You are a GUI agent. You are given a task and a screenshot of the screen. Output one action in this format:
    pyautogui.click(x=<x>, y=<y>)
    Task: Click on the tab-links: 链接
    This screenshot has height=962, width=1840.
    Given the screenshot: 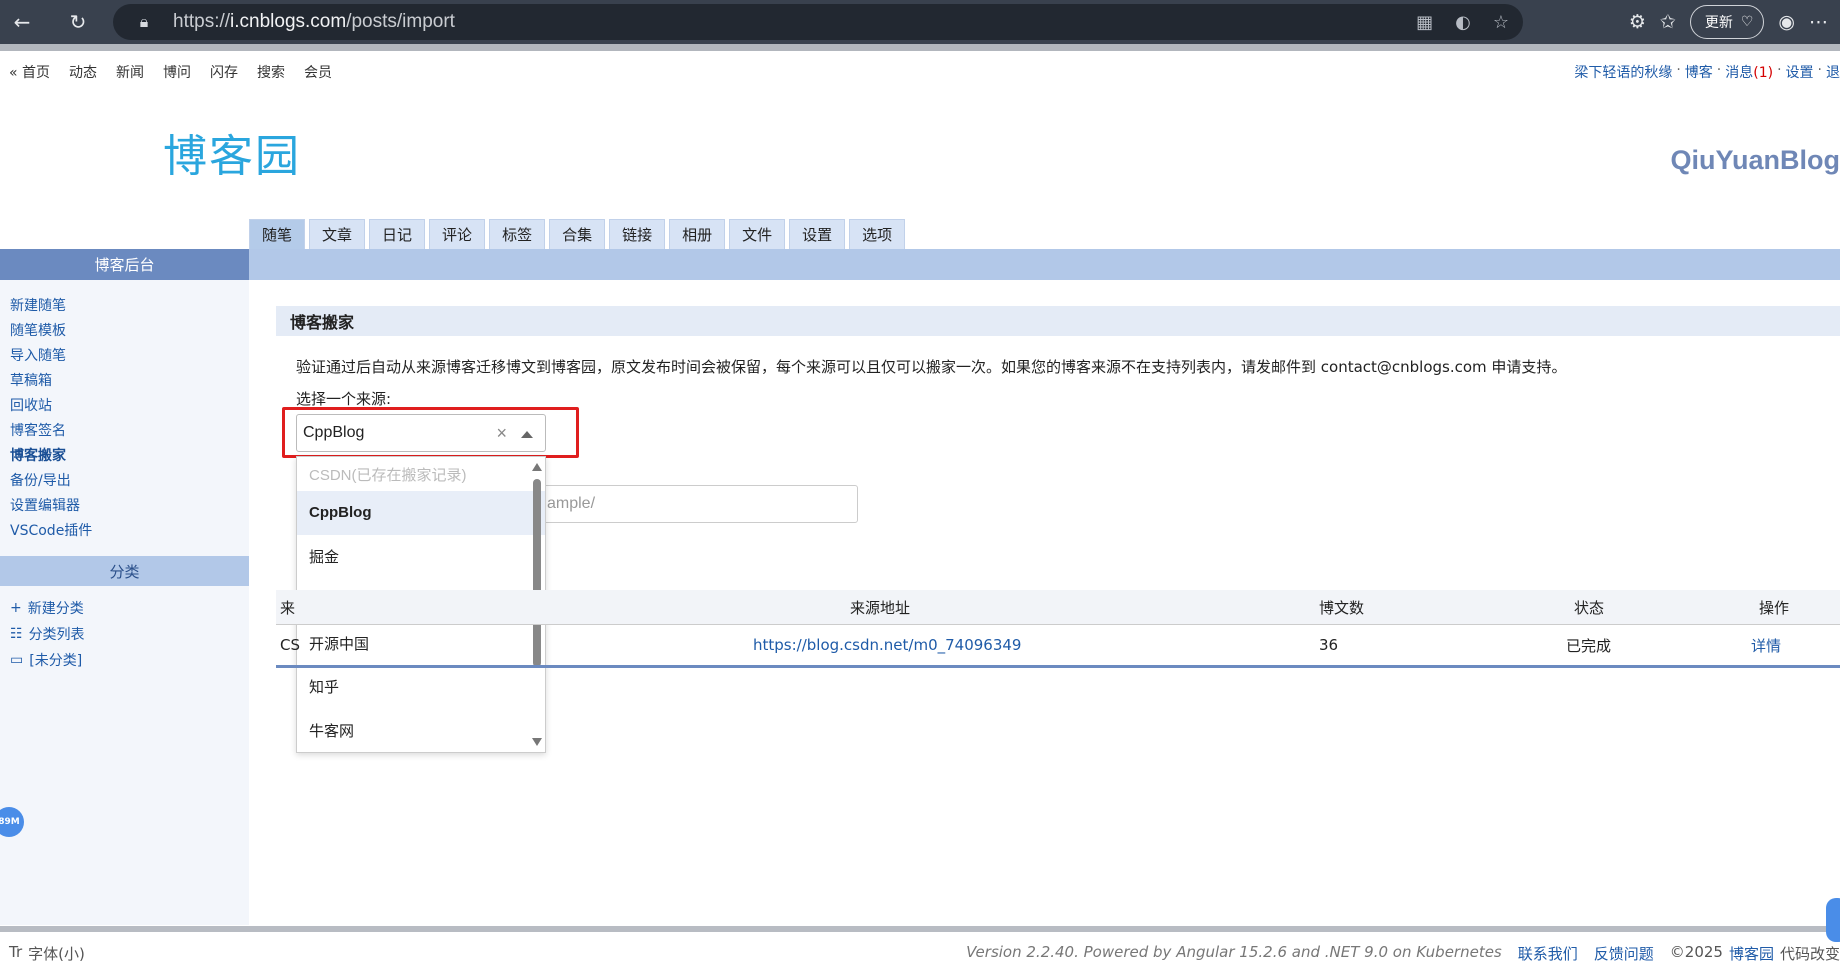 What is the action you would take?
    pyautogui.click(x=637, y=234)
    